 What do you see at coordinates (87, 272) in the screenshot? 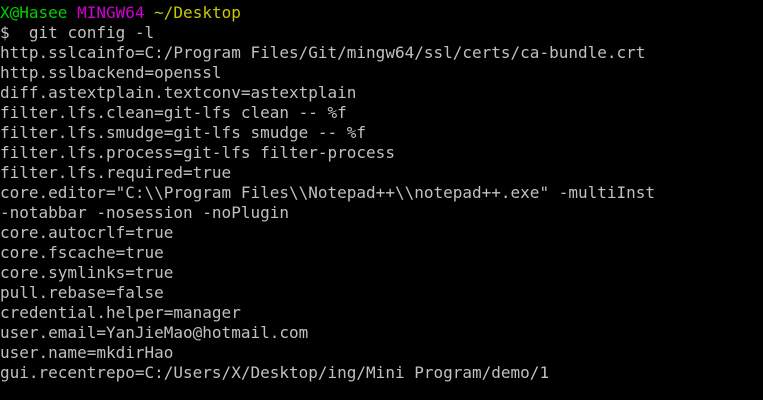
I see `output-line: core.symlinks=true` at bounding box center [87, 272].